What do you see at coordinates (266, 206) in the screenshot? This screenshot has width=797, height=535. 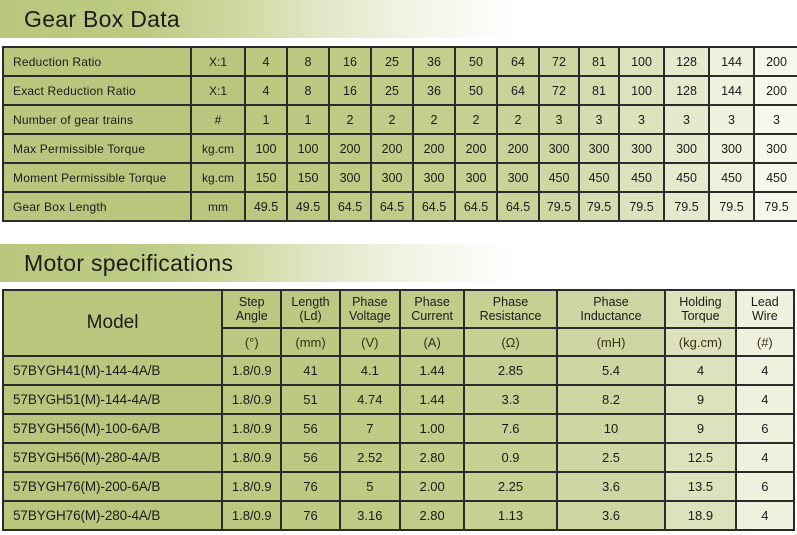 I see `gearbox-cell: 49.5` at bounding box center [266, 206].